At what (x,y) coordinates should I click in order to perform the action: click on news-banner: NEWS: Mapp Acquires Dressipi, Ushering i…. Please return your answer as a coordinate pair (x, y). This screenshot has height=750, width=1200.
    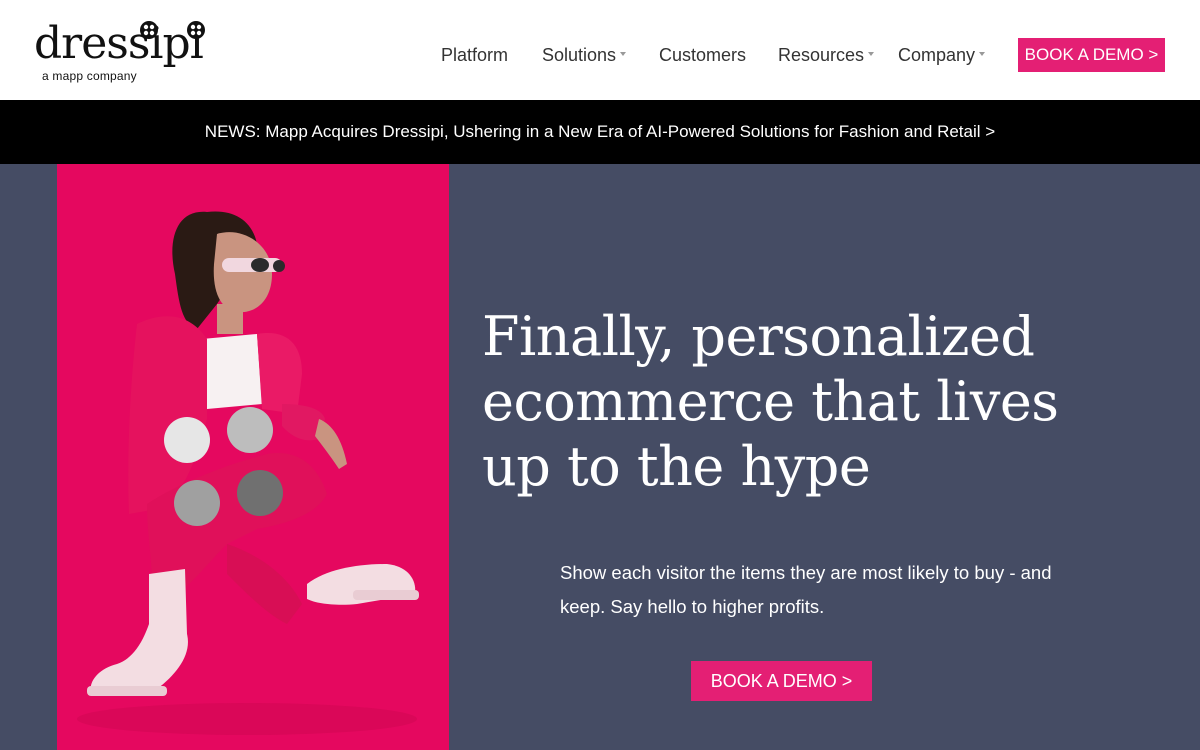
    Looking at the image, I should click on (600, 132).